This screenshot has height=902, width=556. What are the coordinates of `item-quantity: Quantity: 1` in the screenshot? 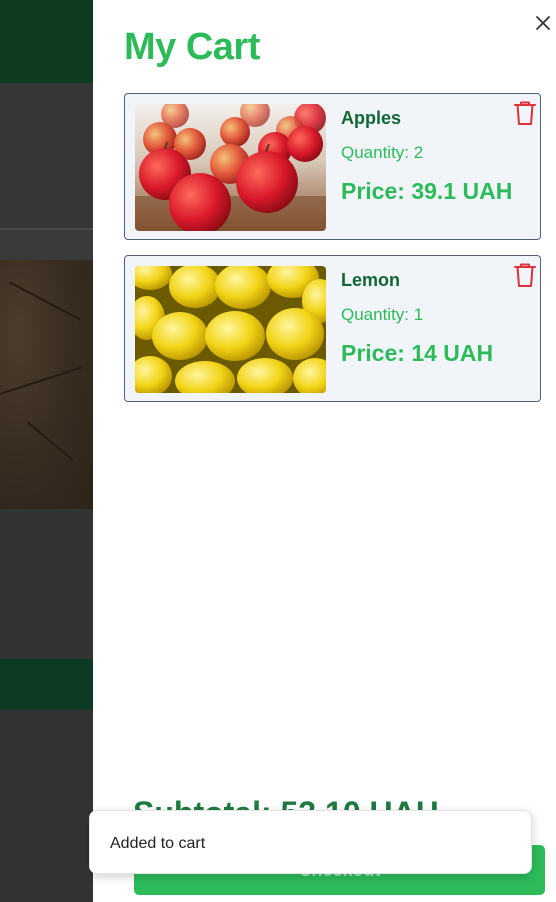 It's located at (382, 314).